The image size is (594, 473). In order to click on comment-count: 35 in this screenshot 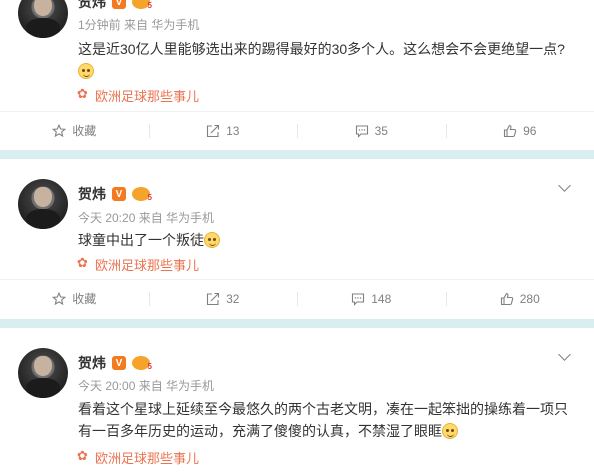, I will do `click(381, 130)`.